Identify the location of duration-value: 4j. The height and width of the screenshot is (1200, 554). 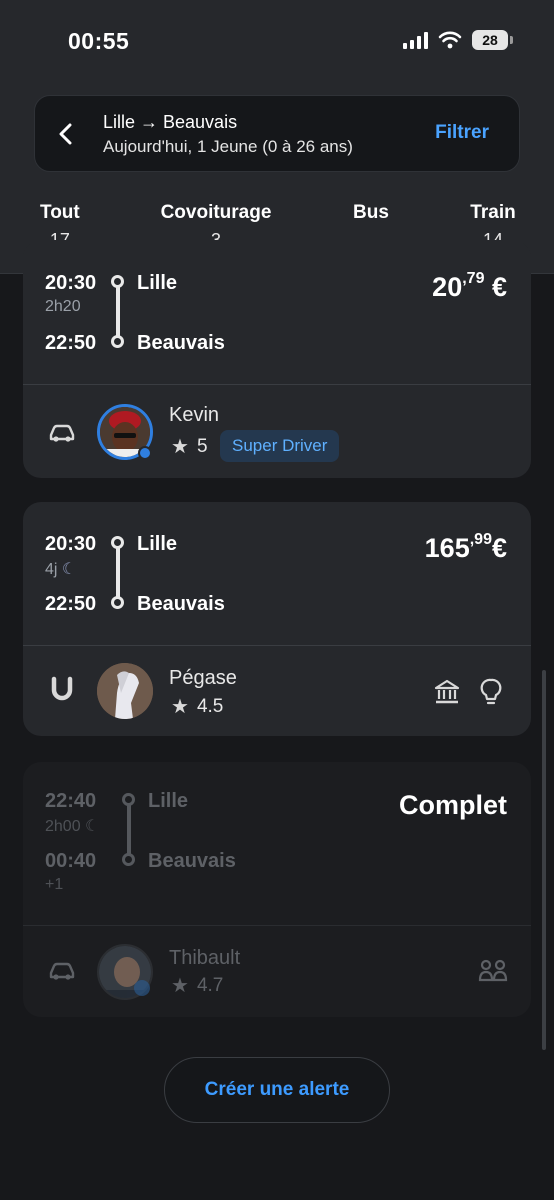
(51, 569).